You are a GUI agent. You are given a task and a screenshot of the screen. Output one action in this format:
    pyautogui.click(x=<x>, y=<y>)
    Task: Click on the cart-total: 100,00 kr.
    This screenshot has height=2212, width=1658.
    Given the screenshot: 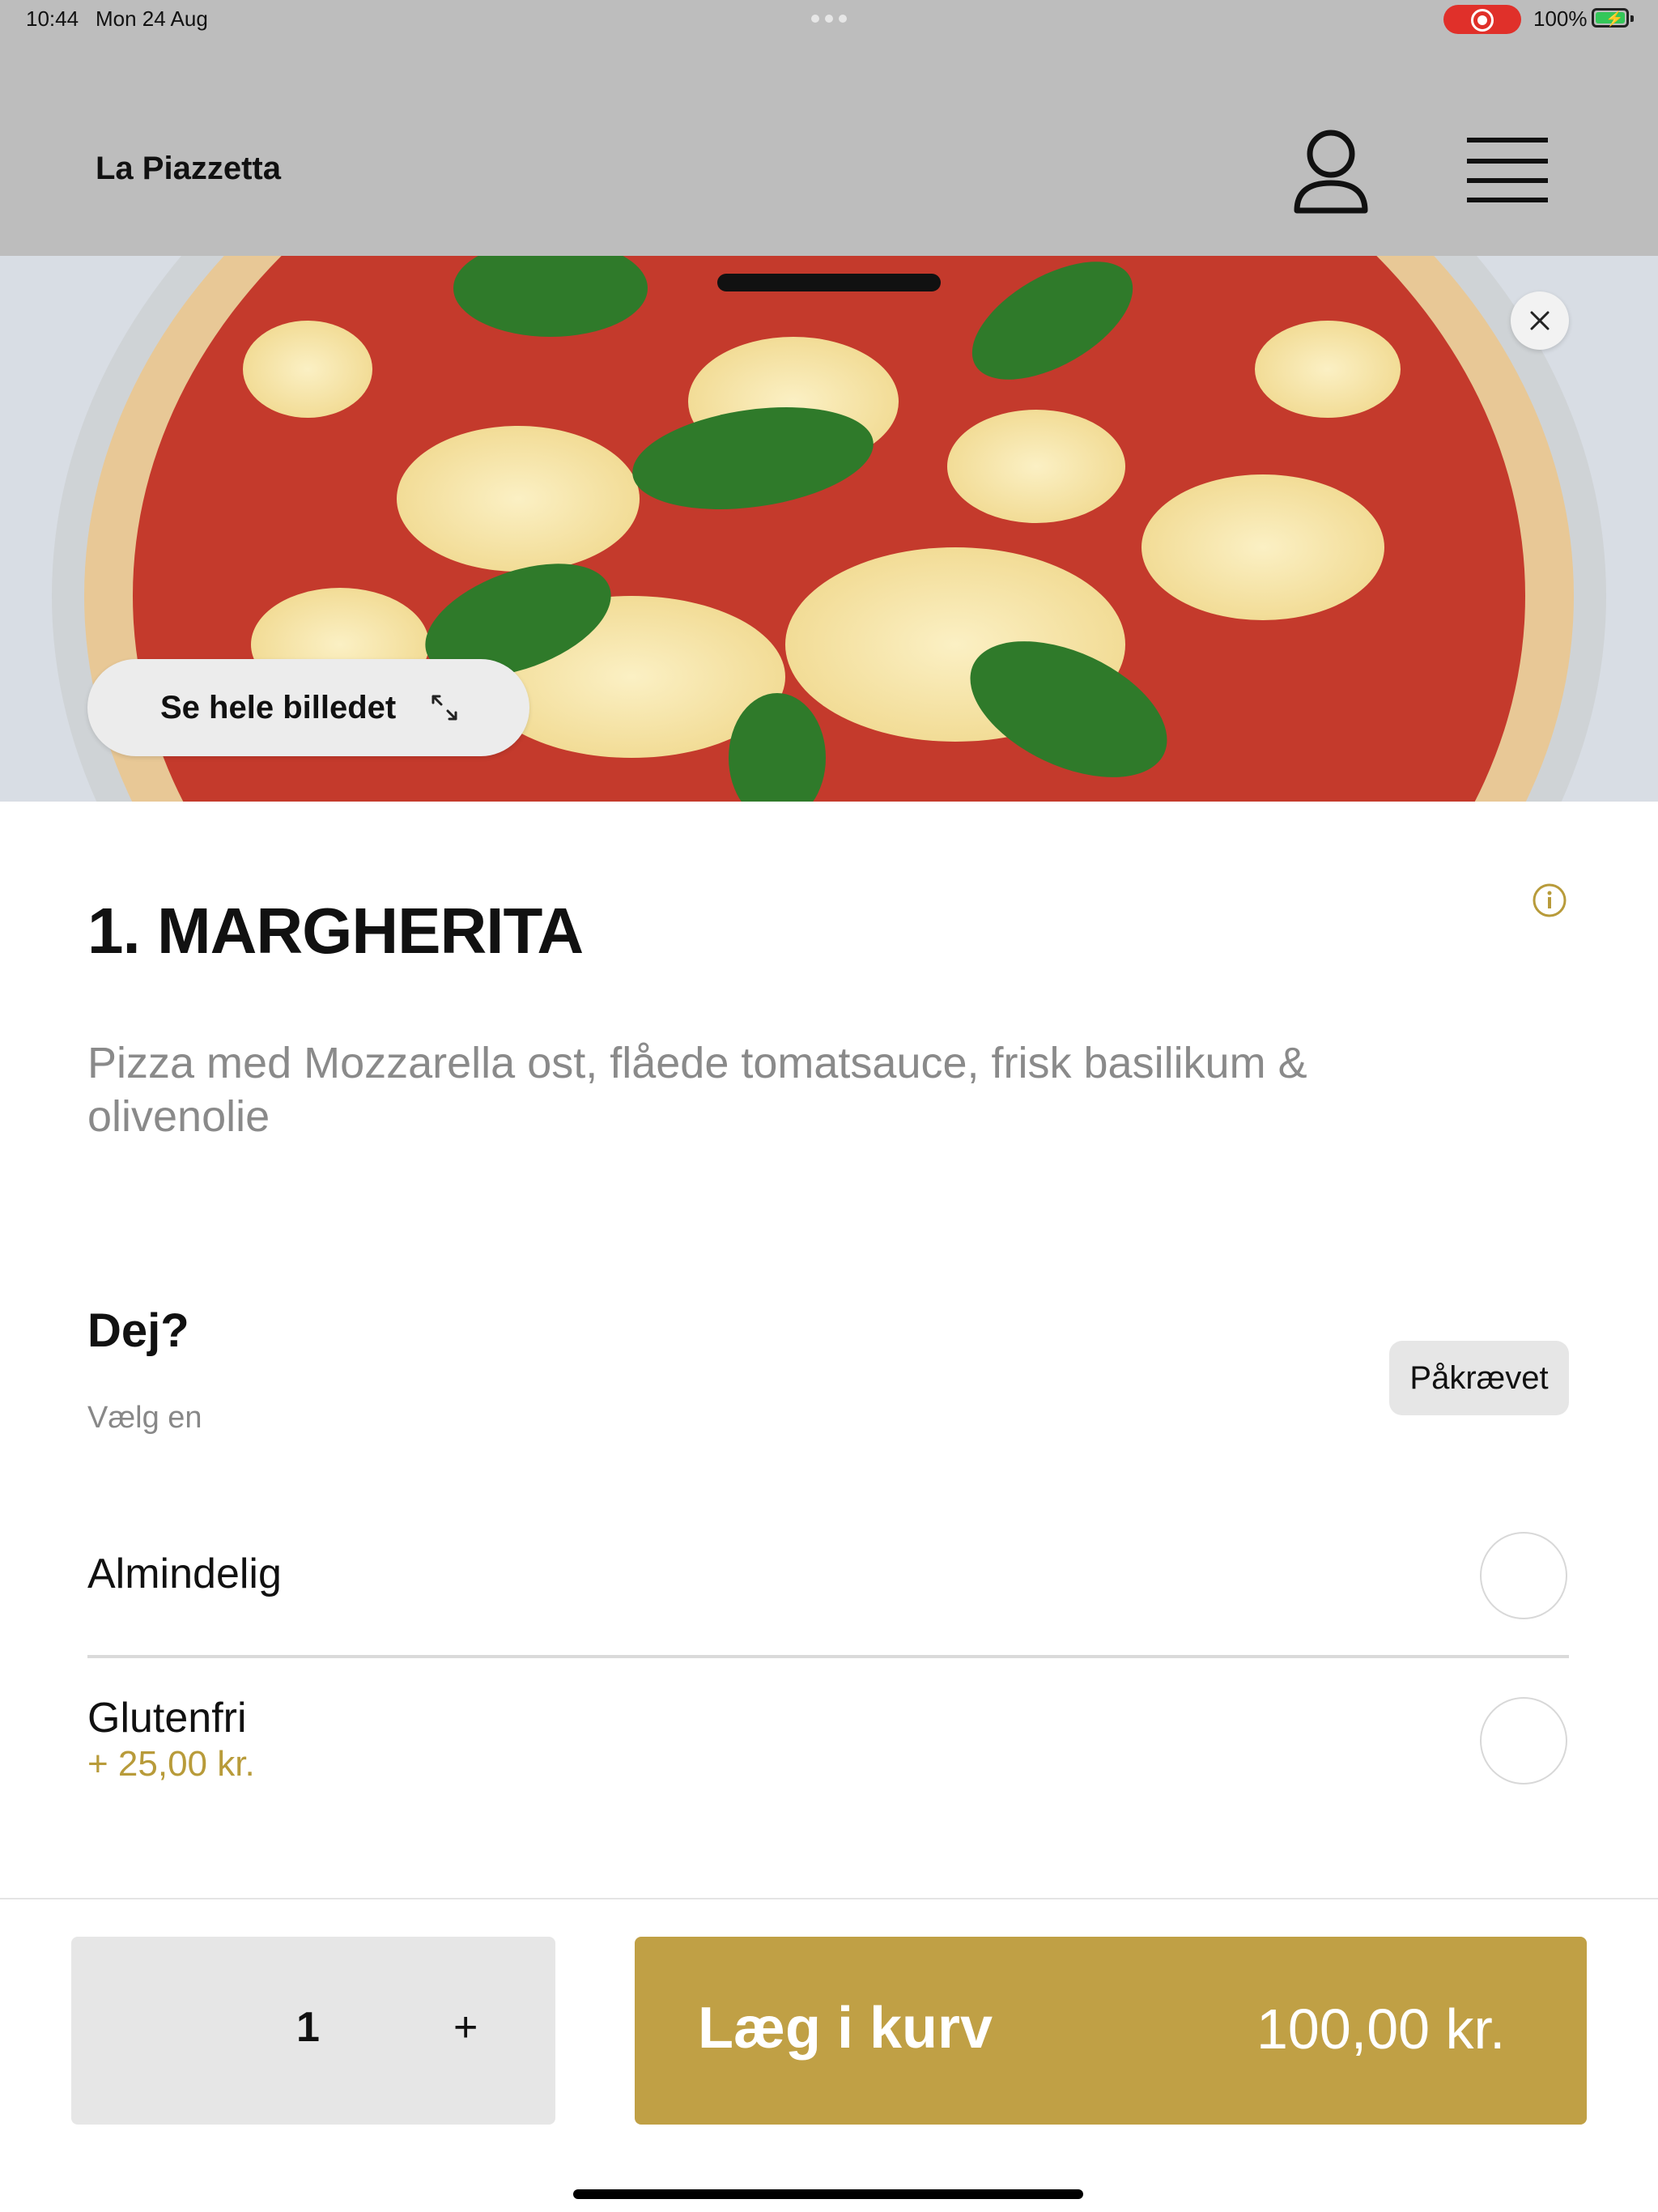 What is the action you would take?
    pyautogui.click(x=1381, y=2029)
    